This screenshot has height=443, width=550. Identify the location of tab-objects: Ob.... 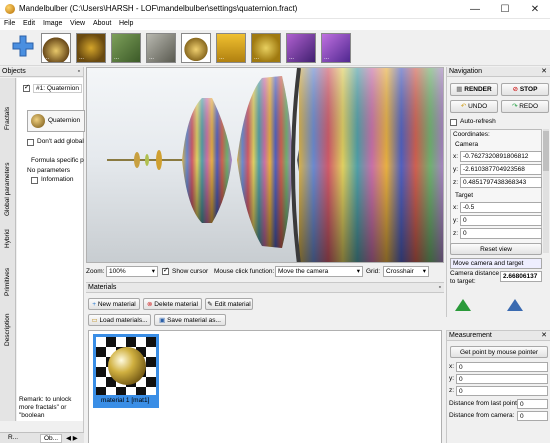
(51, 438).